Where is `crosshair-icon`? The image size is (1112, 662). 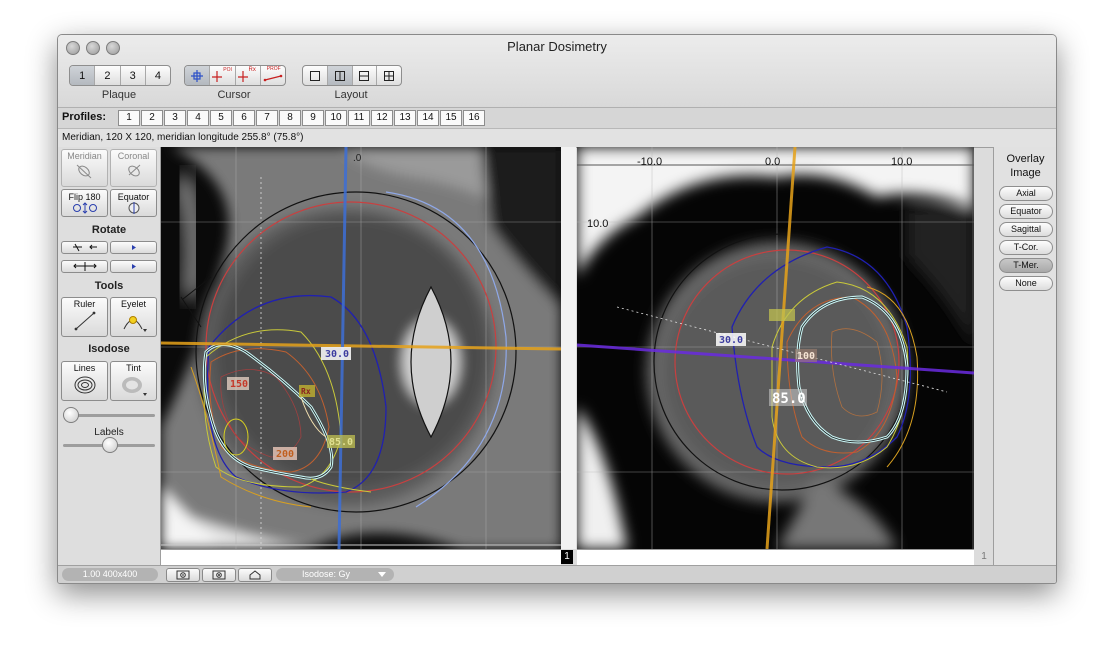
crosshair-icon is located at coordinates (198, 75).